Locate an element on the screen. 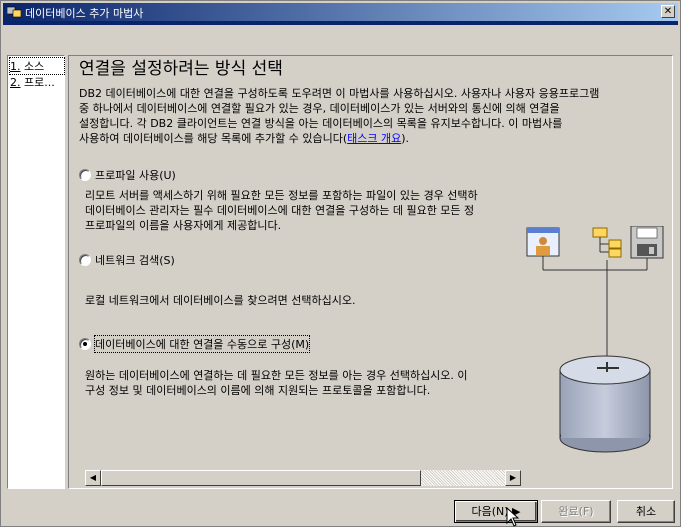 This screenshot has height=527, width=681. network-search-description: 로컬 네트워크에서 데이터베이스를 찾으려면 선택하십시오. is located at coordinates (310, 300).